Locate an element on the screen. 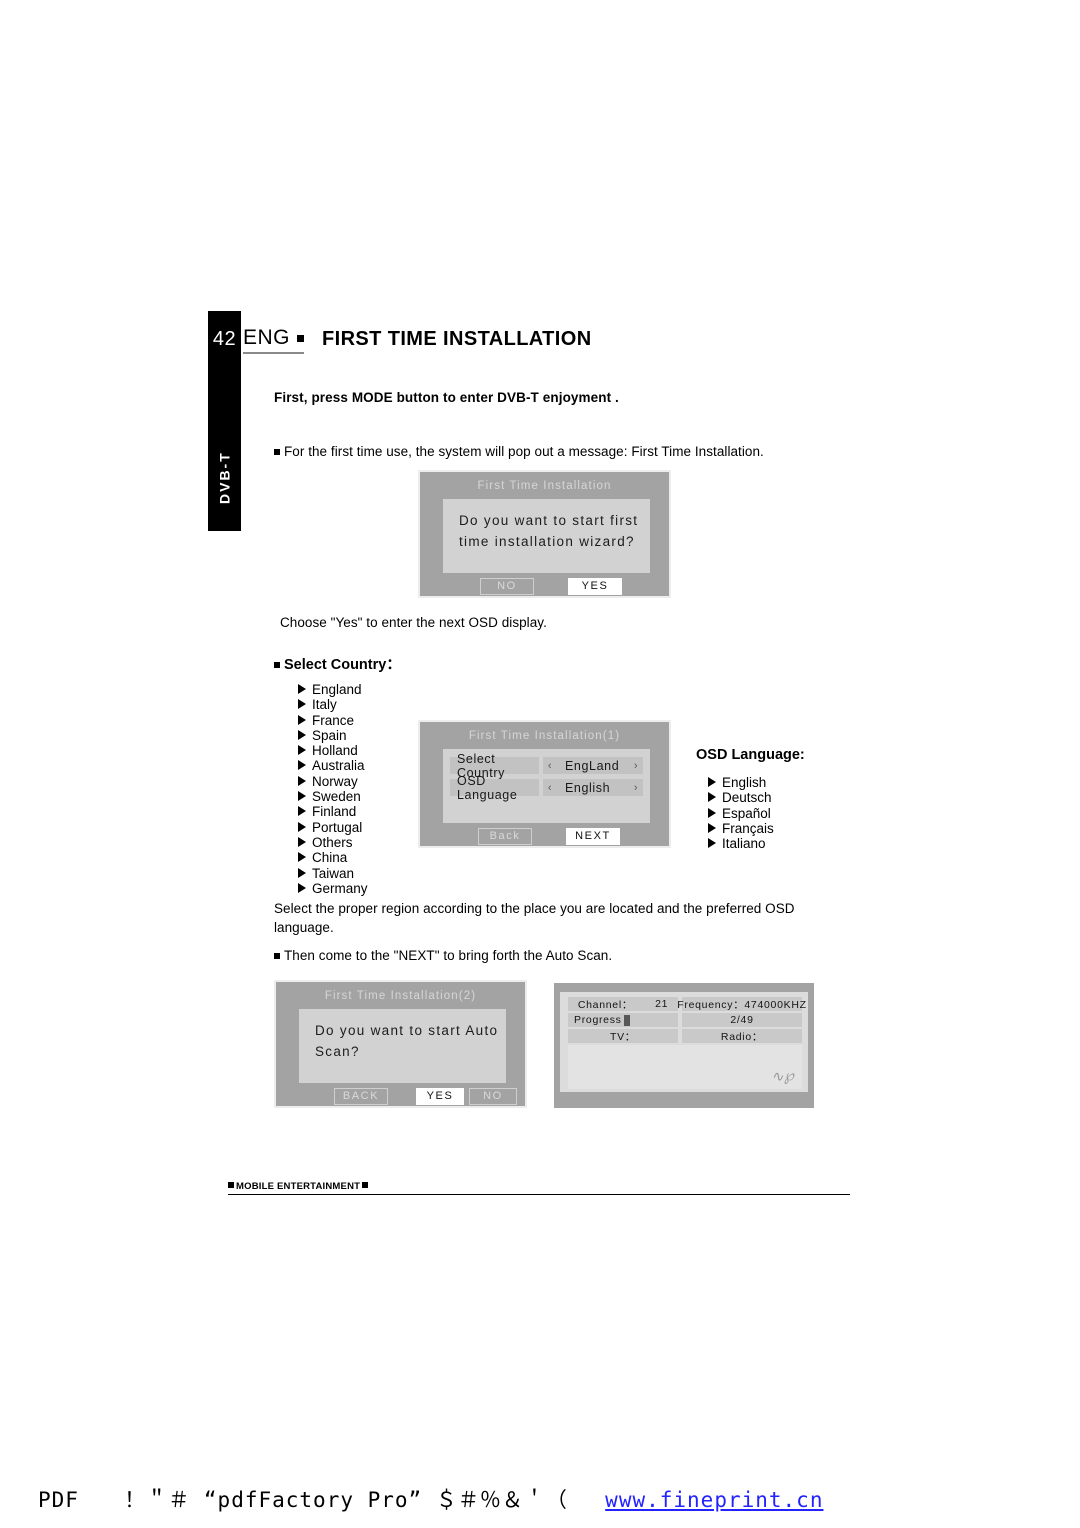 This screenshot has width=1080, height=1528. country-item-label: China is located at coordinates (330, 858).